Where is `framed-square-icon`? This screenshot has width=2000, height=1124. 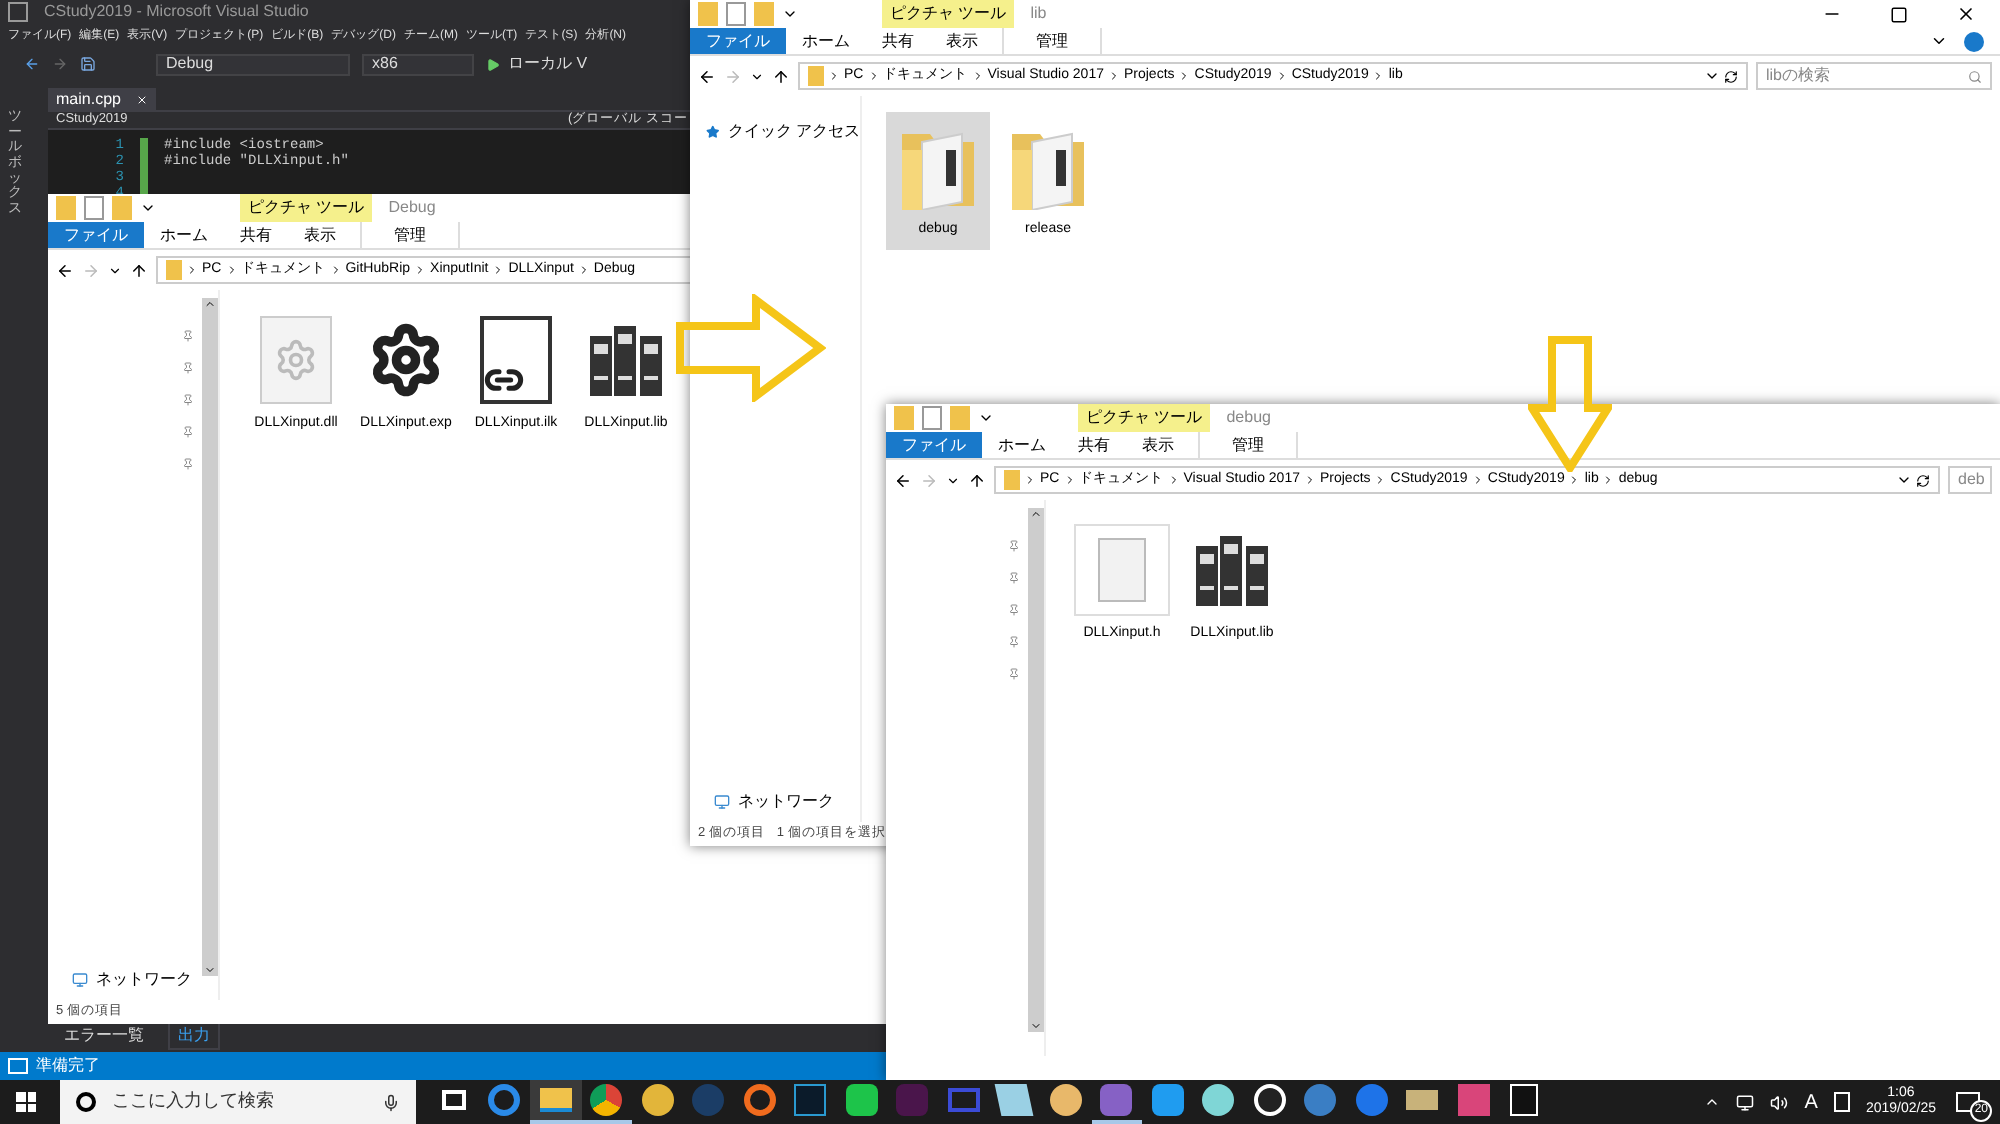 framed-square-icon is located at coordinates (810, 1100).